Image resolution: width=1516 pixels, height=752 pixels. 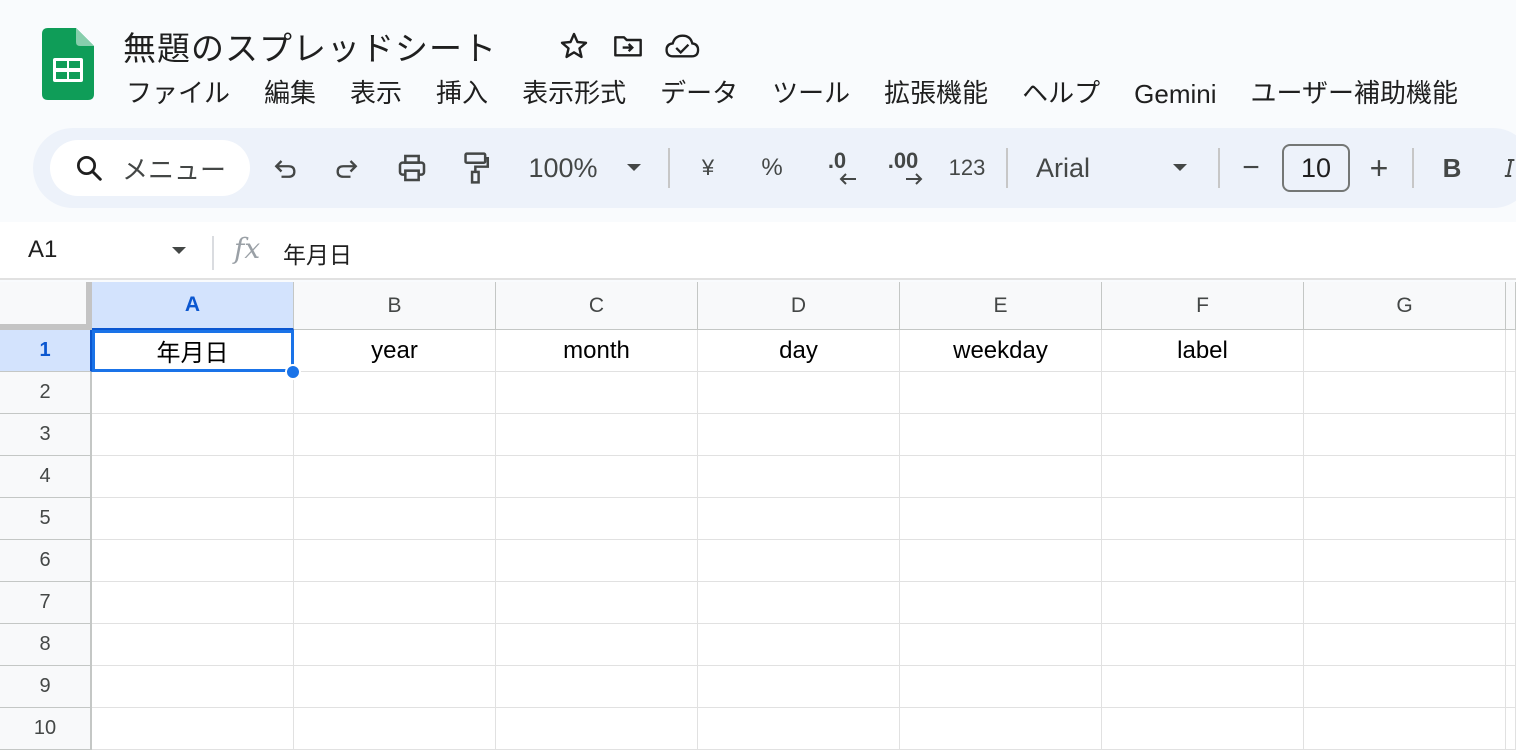 What do you see at coordinates (936, 94) in the screenshot?
I see `menu-extensions: 拡張機能` at bounding box center [936, 94].